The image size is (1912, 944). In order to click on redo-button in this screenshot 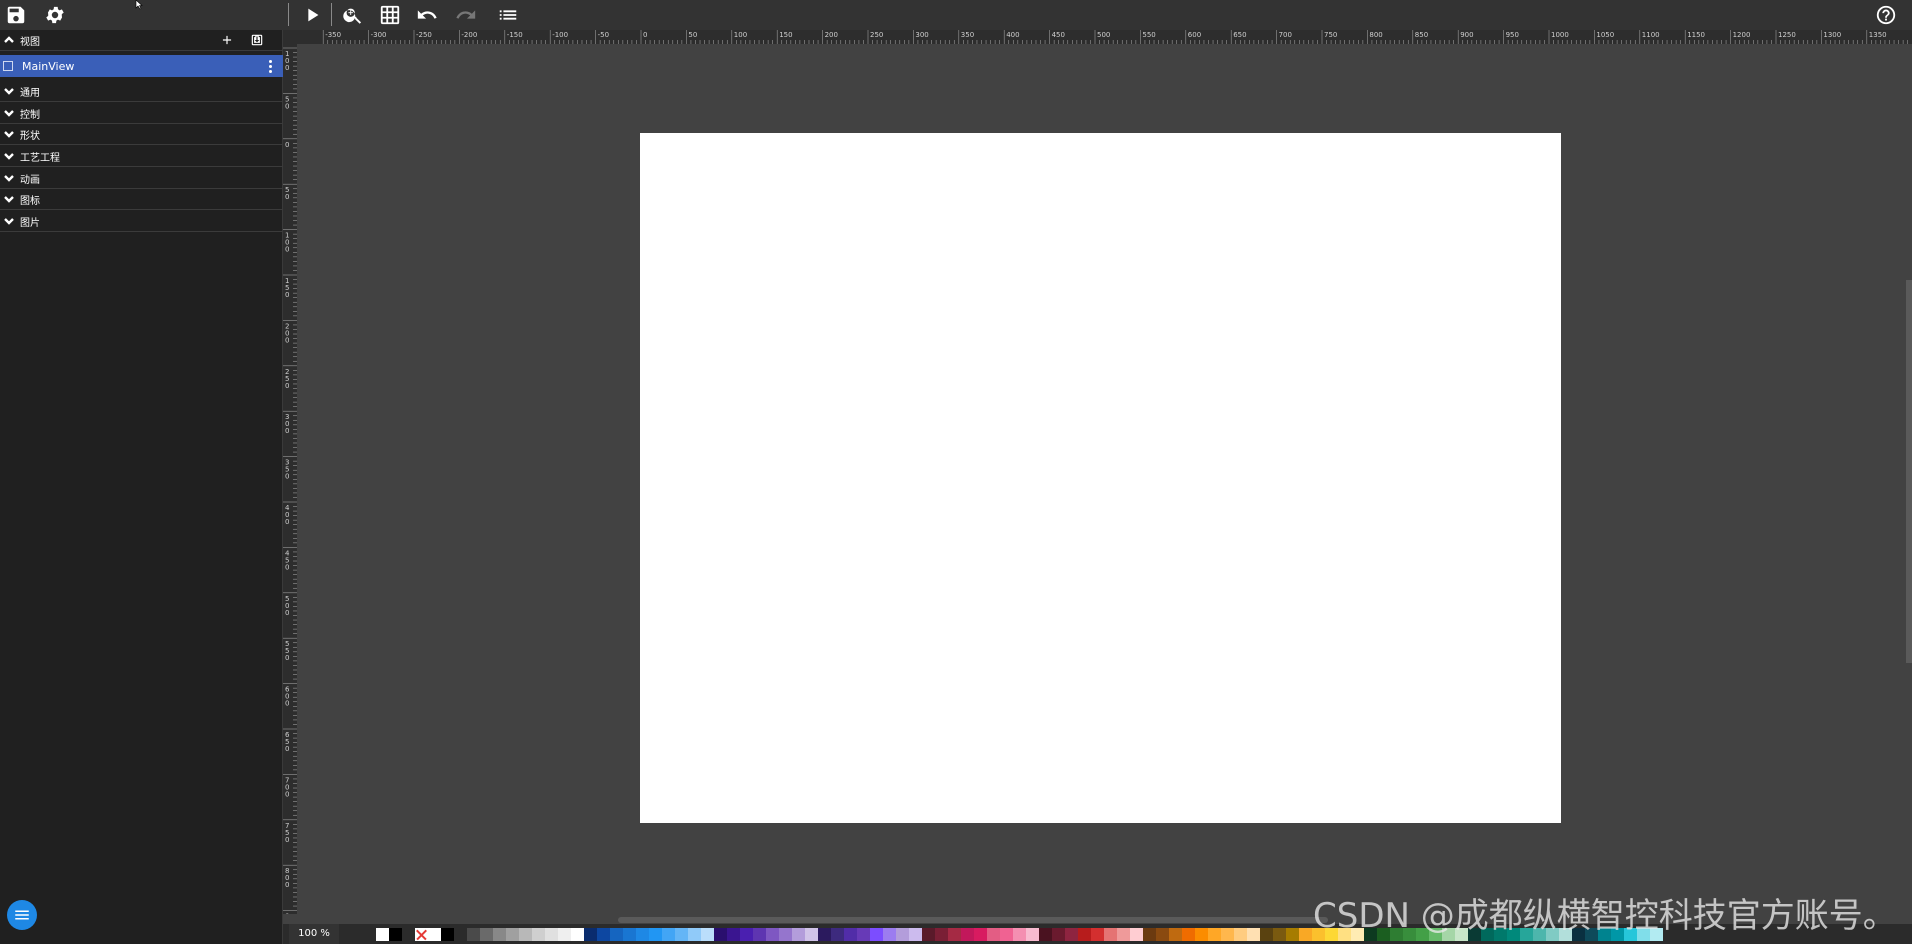, I will do `click(466, 15)`.